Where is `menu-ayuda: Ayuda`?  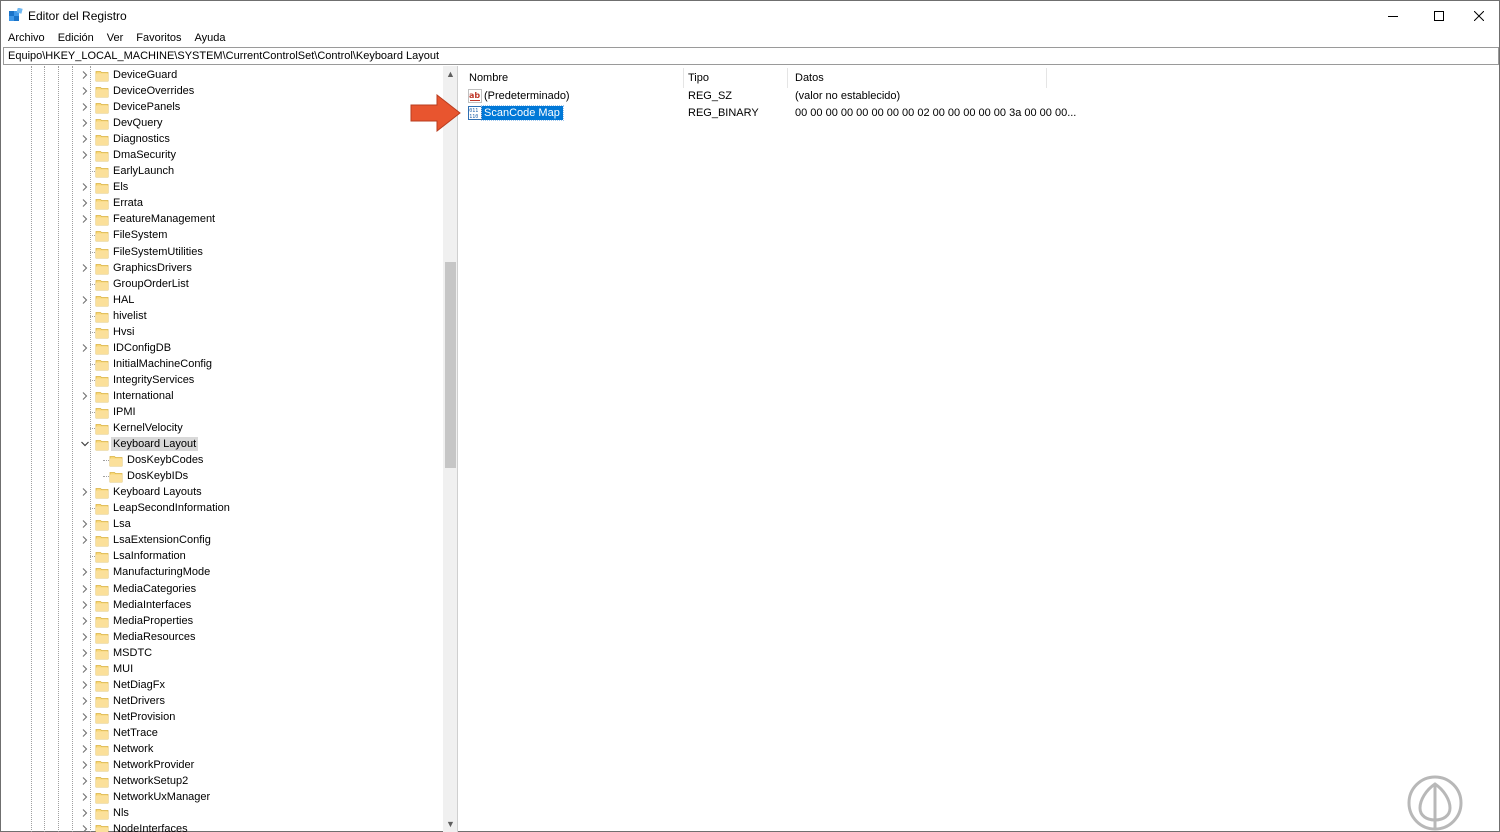 menu-ayuda: Ayuda is located at coordinates (210, 38).